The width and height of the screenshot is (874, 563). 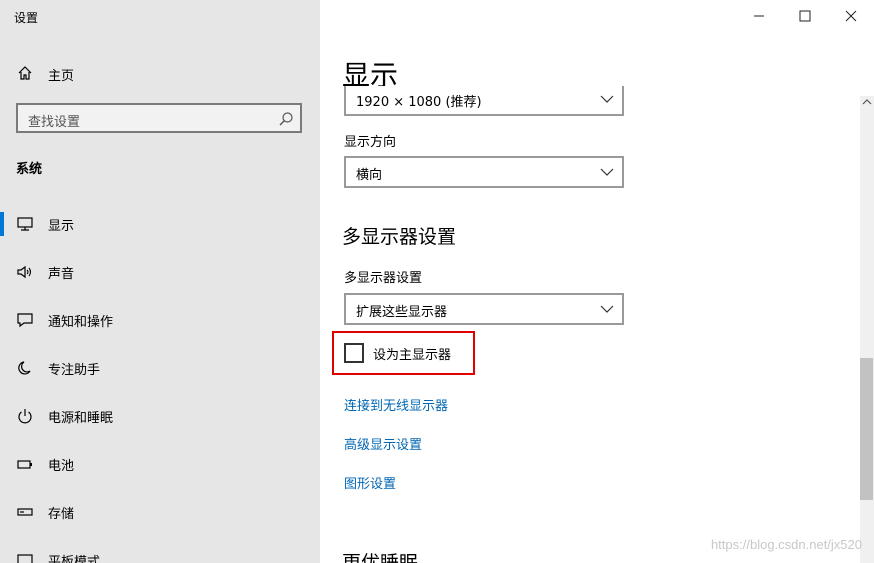 I want to click on resolution-dropdown: 1920 × 1080 (推荐), so click(x=484, y=101).